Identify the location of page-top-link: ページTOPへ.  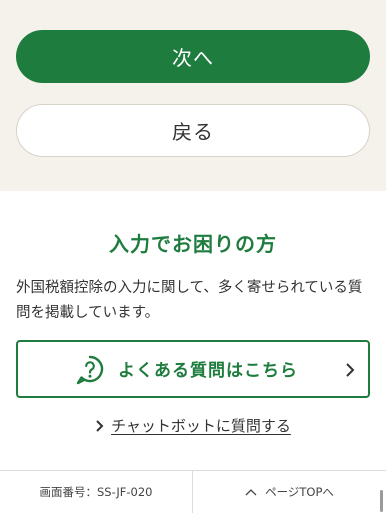
(289, 492).